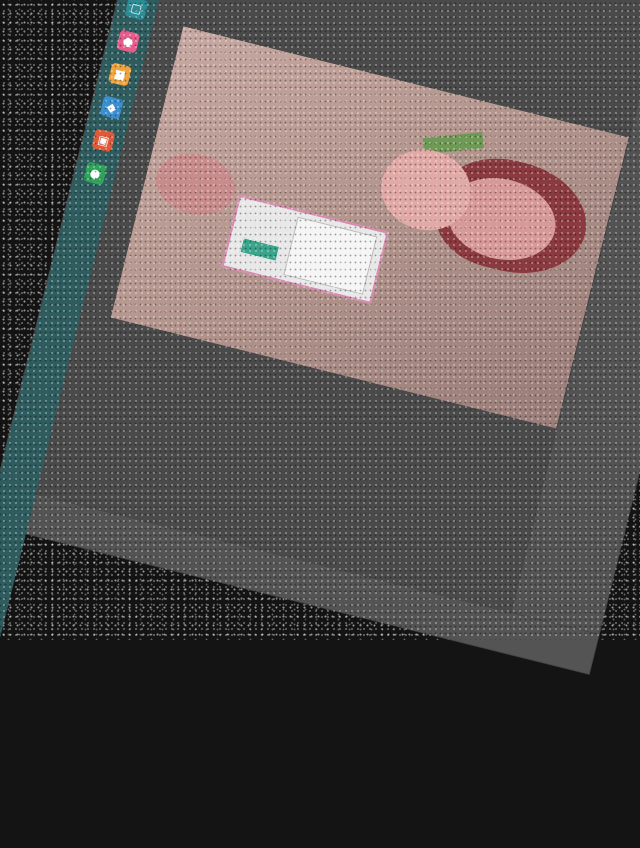 The width and height of the screenshot is (640, 848). Describe the element at coordinates (260, 249) in the screenshot. I see `phone-button` at that location.